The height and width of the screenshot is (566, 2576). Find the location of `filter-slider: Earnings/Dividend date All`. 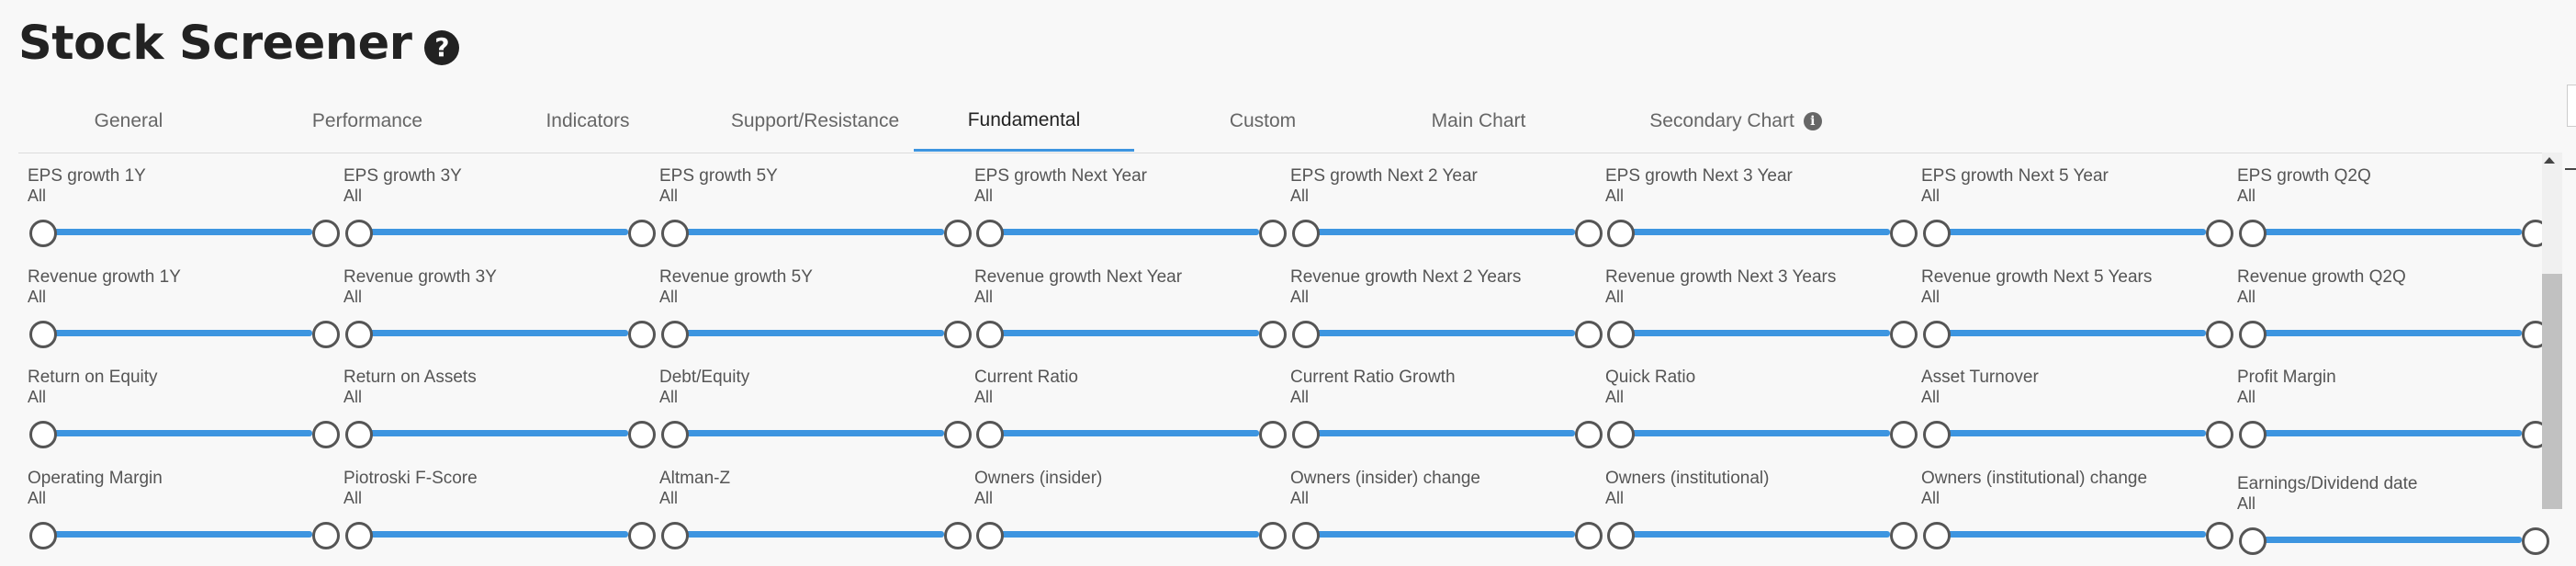

filter-slider: Earnings/Dividend date All is located at coordinates (2388, 520).